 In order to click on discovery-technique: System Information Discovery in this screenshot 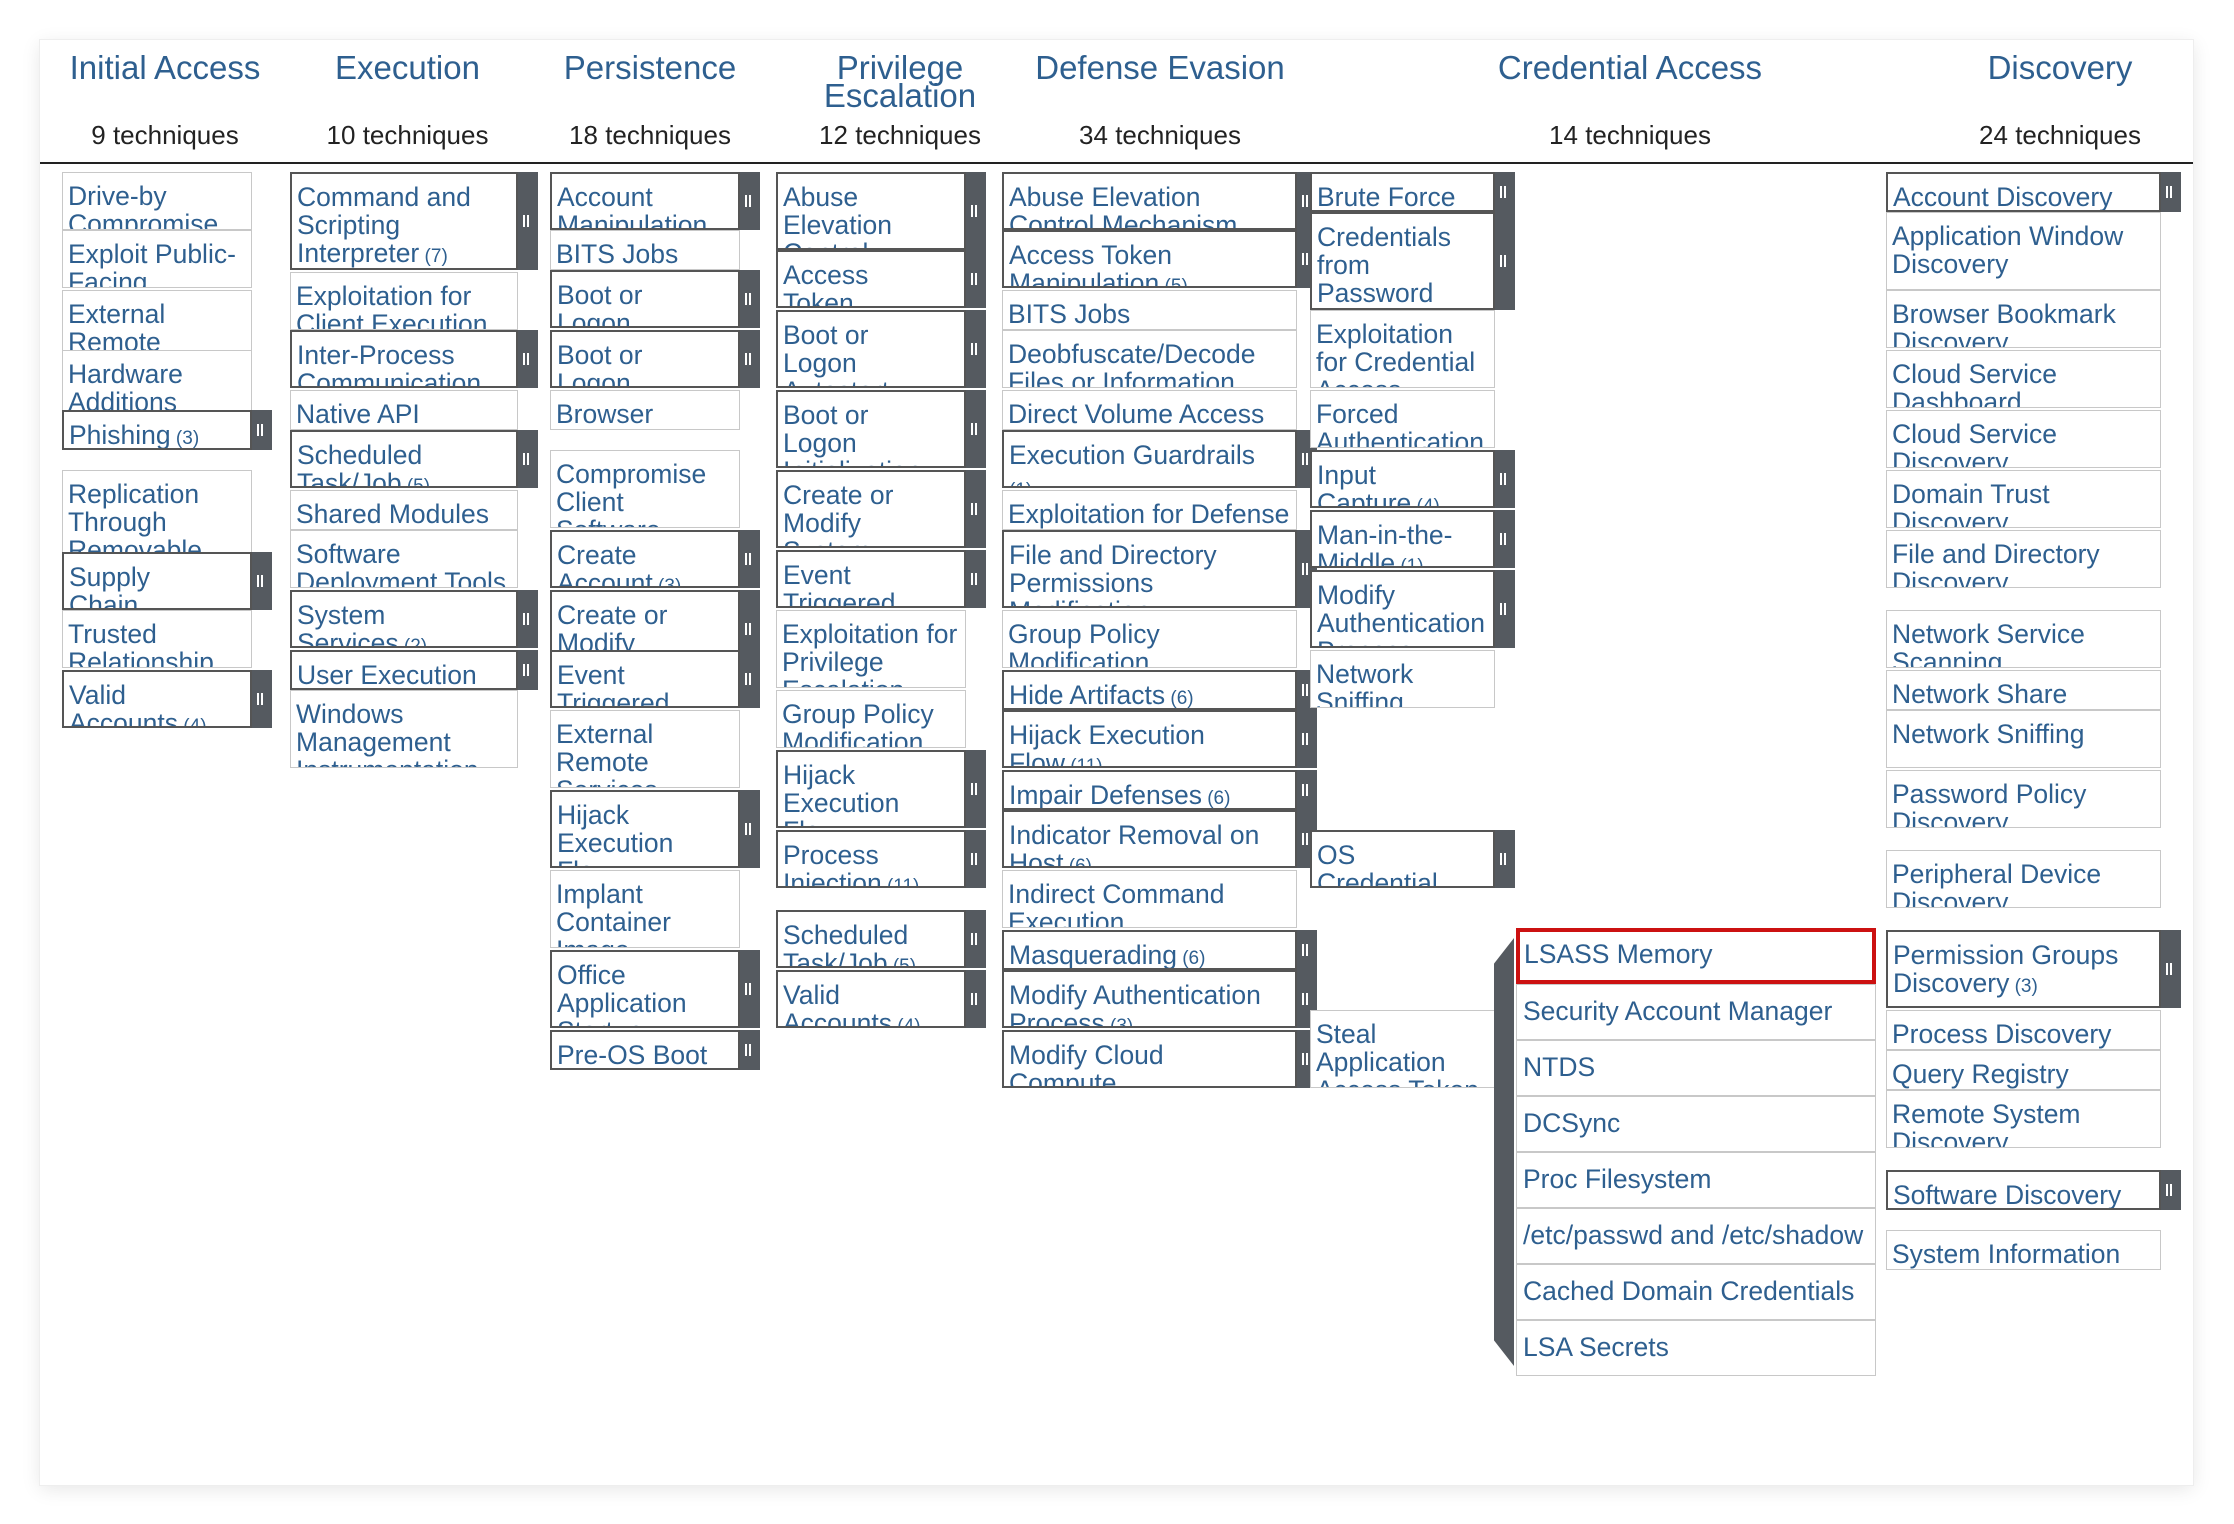, I will do `click(2023, 1250)`.